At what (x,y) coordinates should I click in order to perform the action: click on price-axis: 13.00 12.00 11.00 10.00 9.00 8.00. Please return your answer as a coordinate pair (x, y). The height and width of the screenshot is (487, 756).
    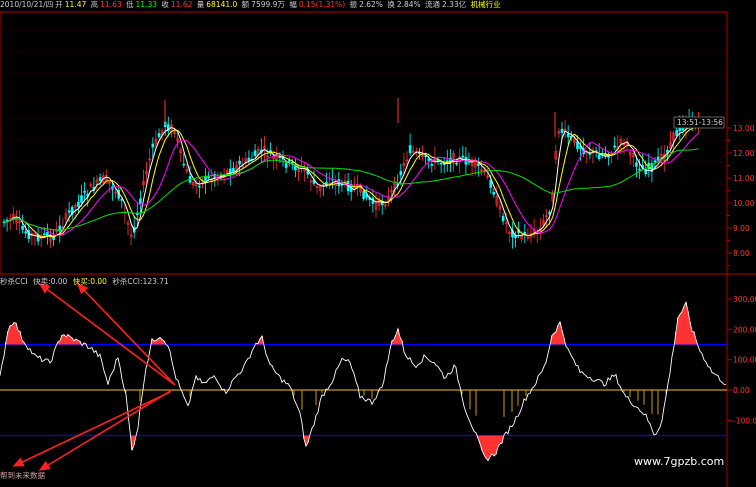
    Looking at the image, I should click on (741, 195).